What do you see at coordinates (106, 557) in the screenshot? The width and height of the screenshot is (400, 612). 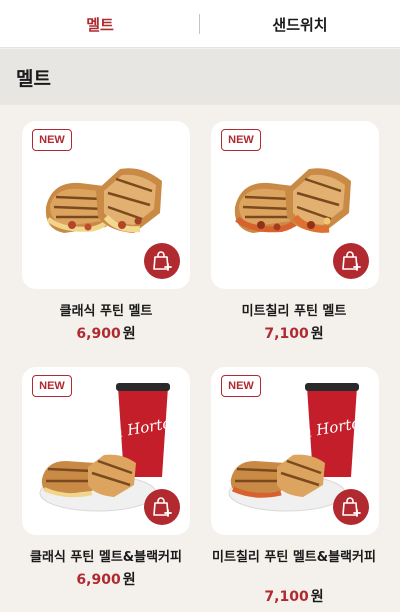 I see `product-name: 클래식 푸틴 멜트&블랙커피` at bounding box center [106, 557].